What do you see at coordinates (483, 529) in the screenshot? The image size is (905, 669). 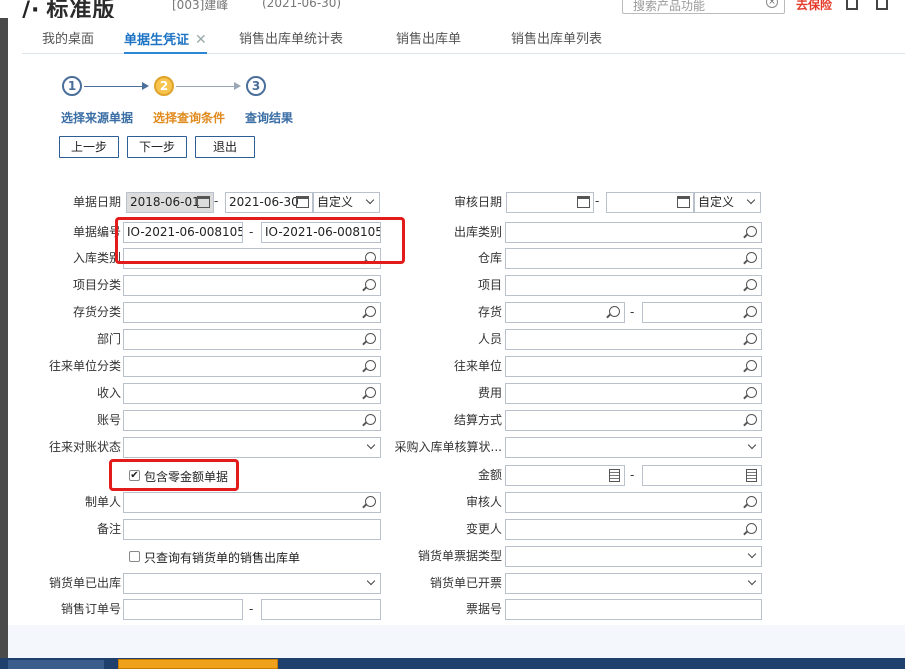 I see `changer-label: 变更人` at bounding box center [483, 529].